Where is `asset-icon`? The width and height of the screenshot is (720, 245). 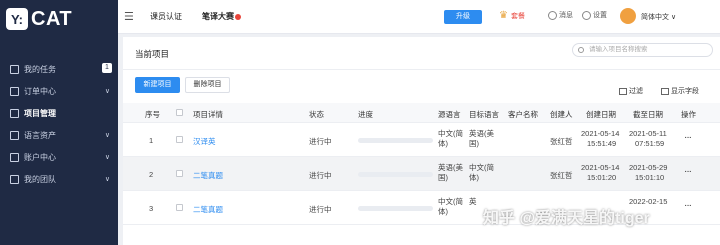
asset-icon is located at coordinates (14, 135).